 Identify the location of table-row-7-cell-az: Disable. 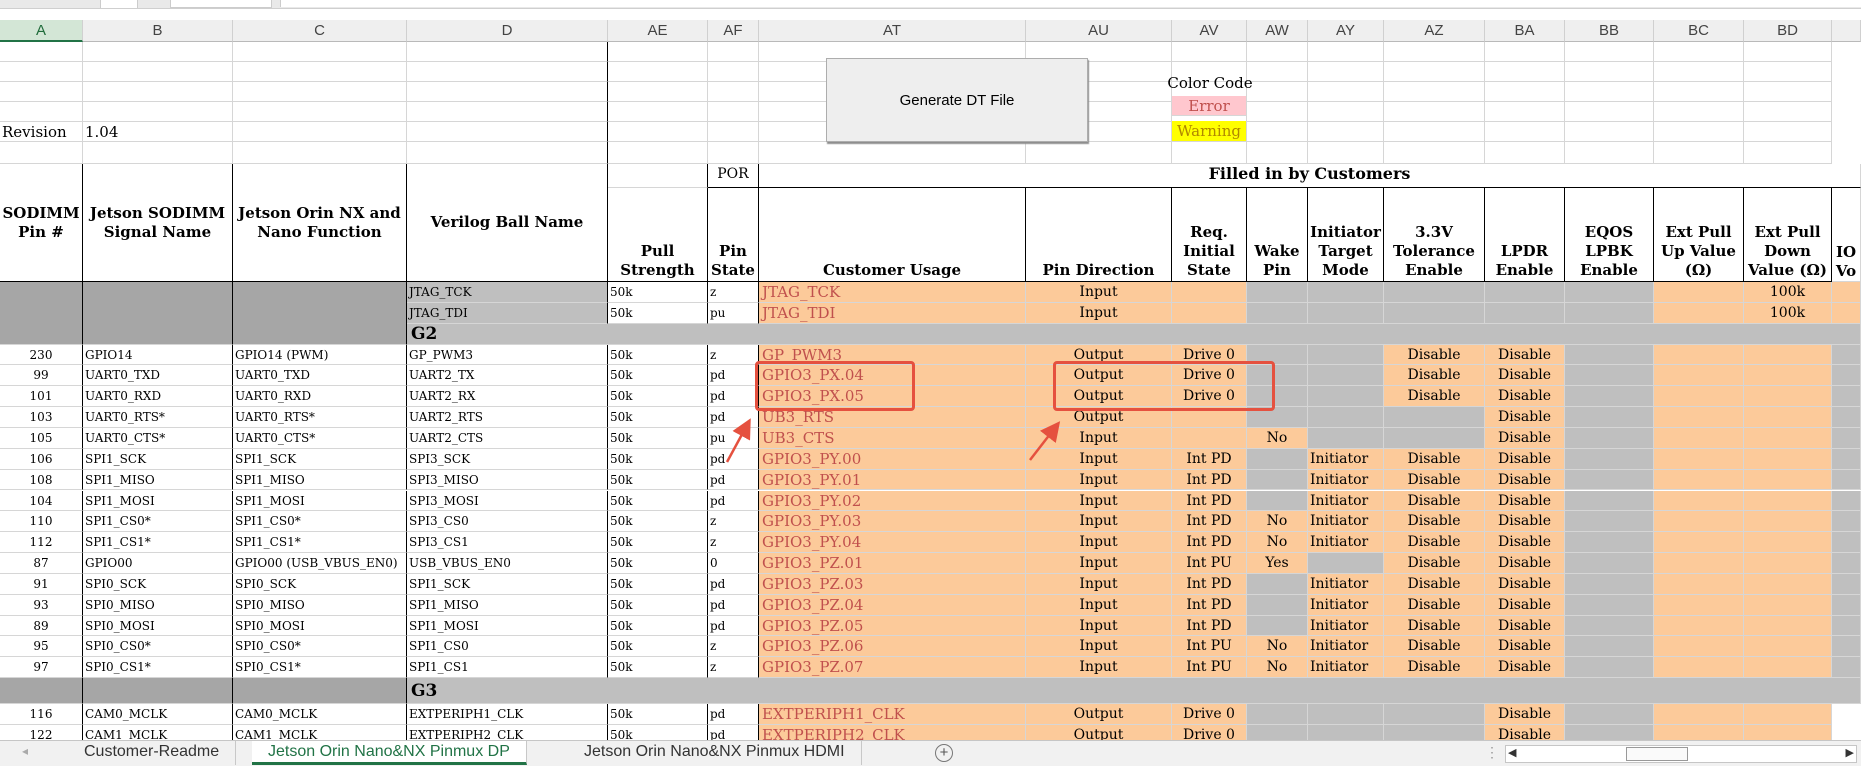
(1434, 480).